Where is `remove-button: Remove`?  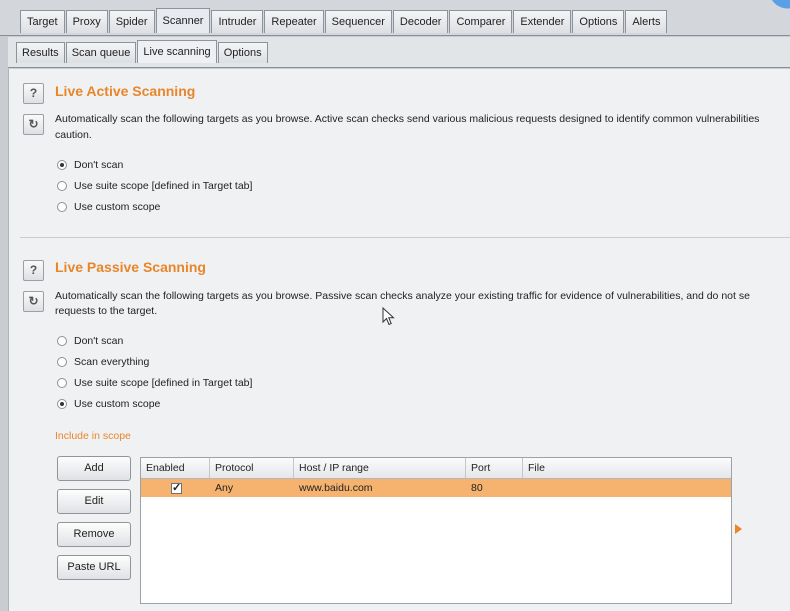
remove-button: Remove is located at coordinates (94, 534).